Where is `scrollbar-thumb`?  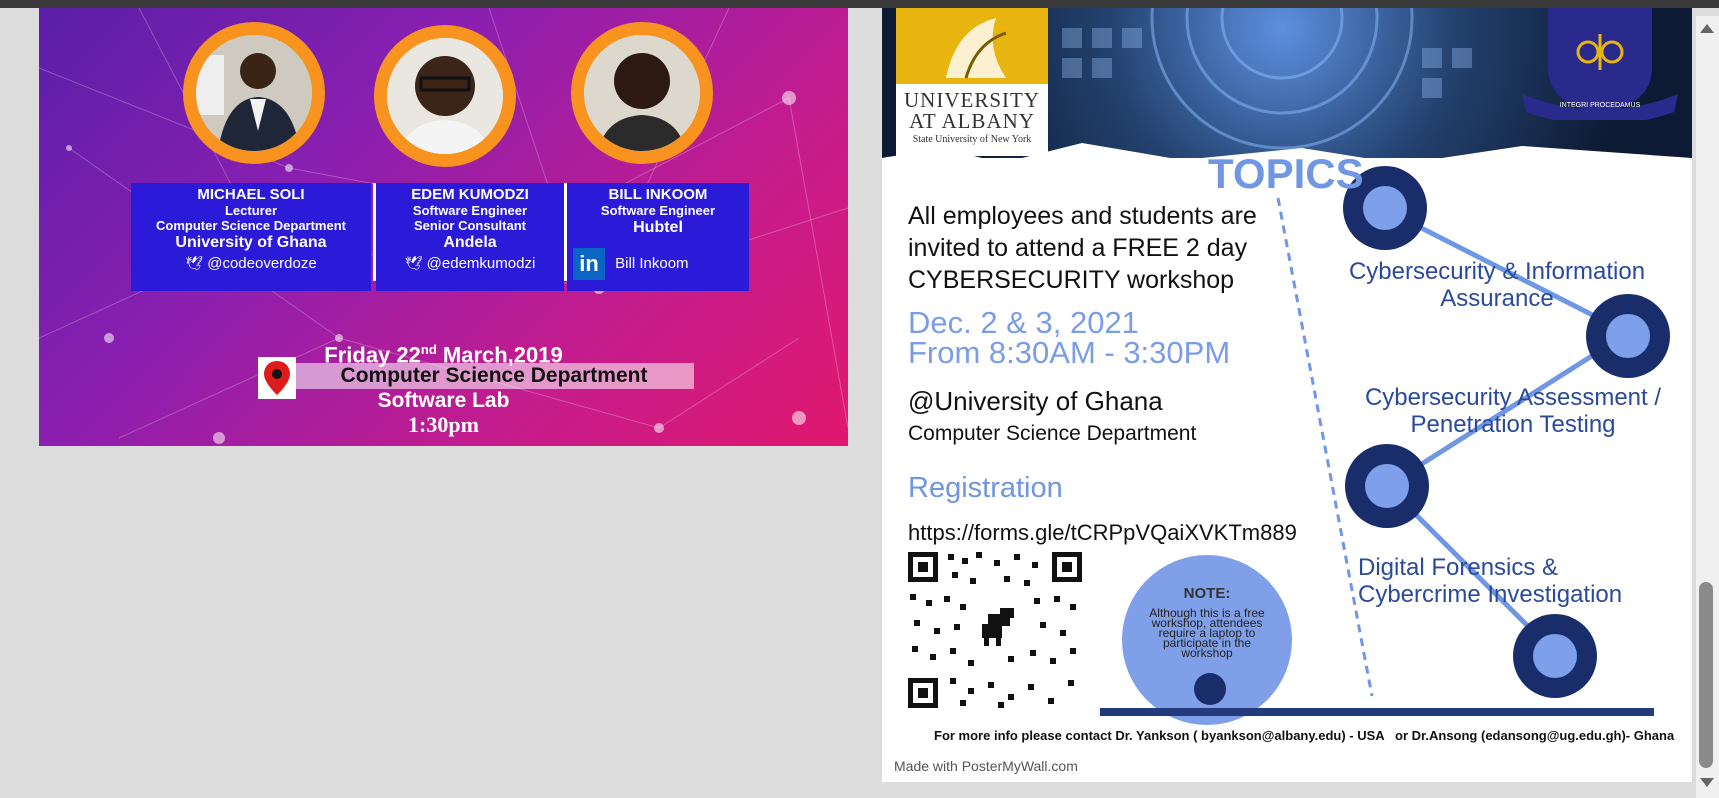 scrollbar-thumb is located at coordinates (1706, 675).